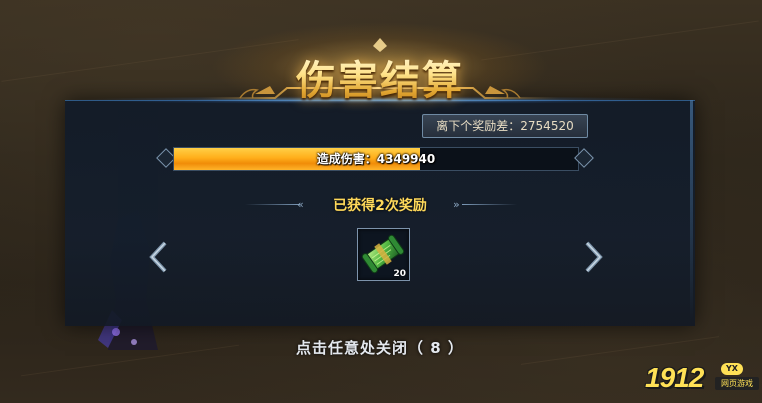 The height and width of the screenshot is (403, 762). What do you see at coordinates (370, 159) in the screenshot?
I see `damage-colon: ：` at bounding box center [370, 159].